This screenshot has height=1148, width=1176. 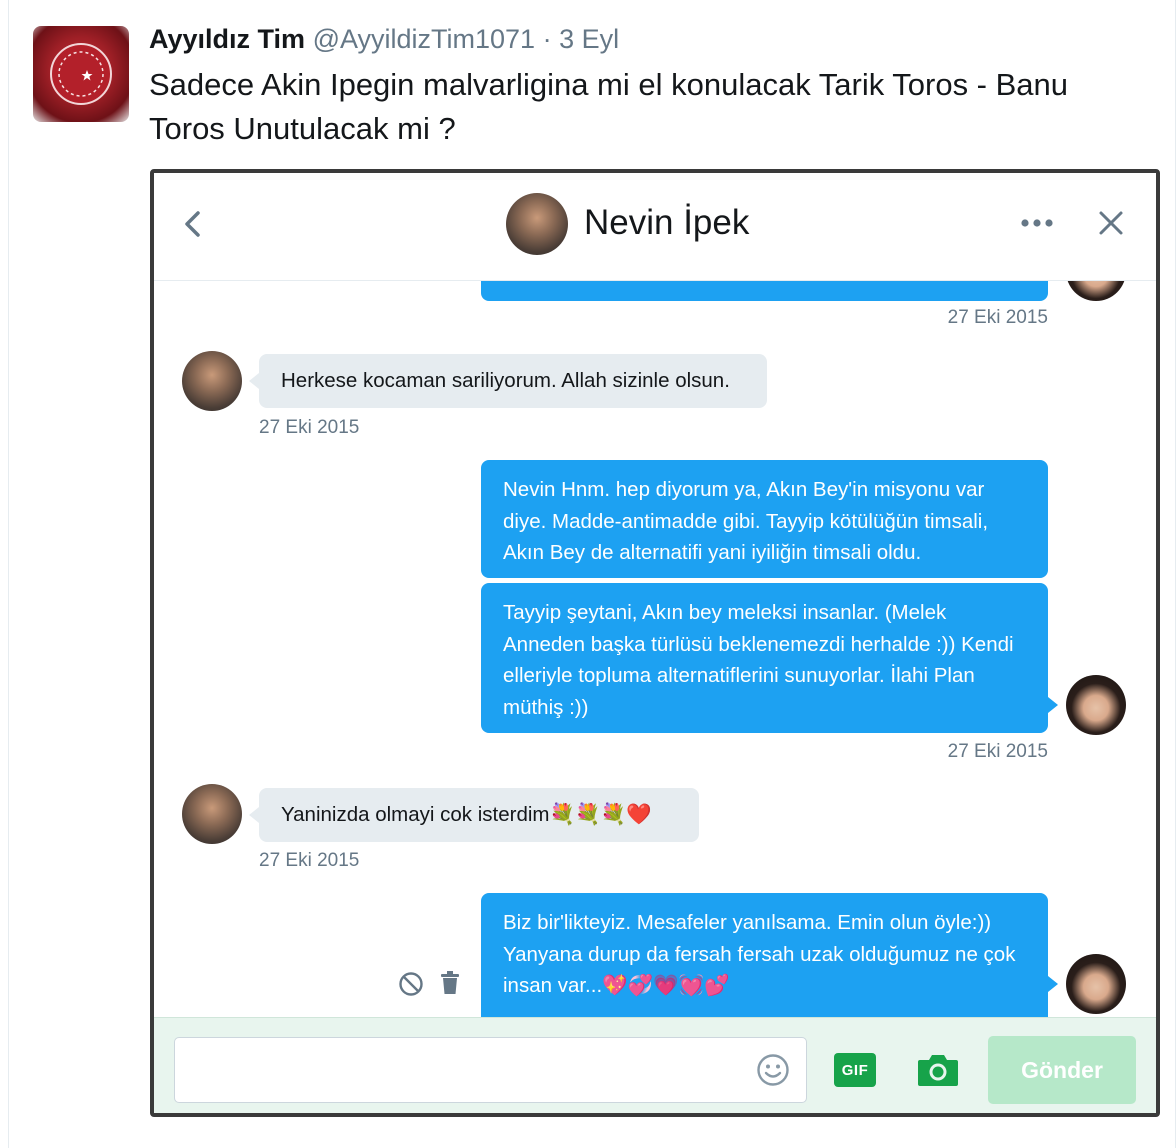 I want to click on more-horizontal-icon, so click(x=1037, y=223).